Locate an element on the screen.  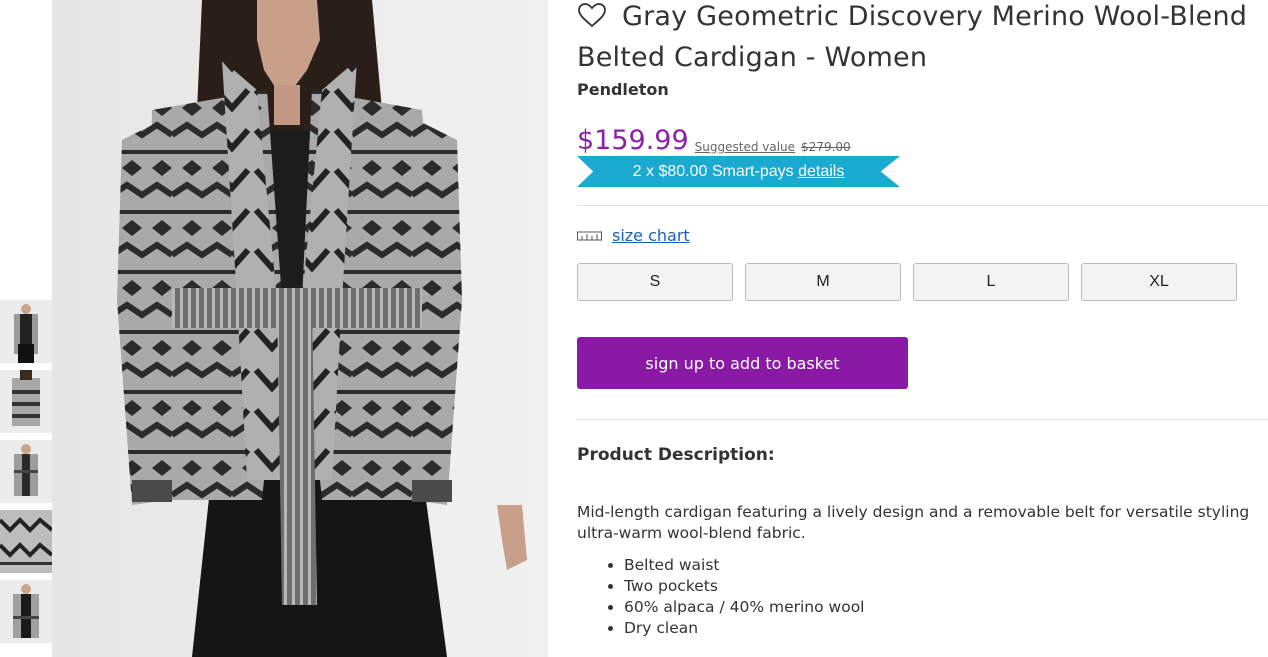
size-chart-link: size chart is located at coordinates (651, 235).